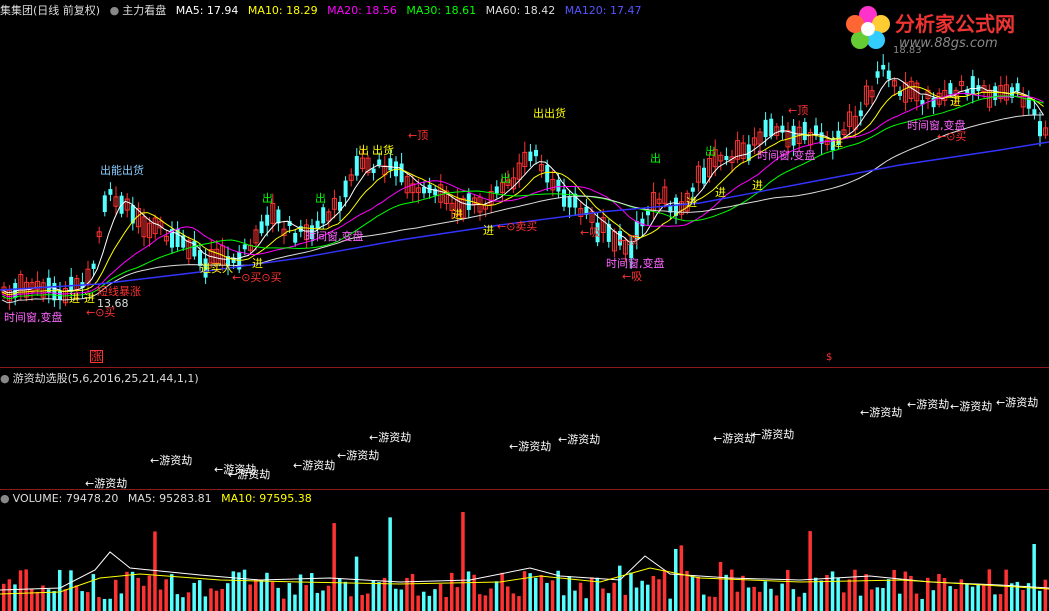  I want to click on volume-readout: VOLUME: 79478.20, so click(65, 498).